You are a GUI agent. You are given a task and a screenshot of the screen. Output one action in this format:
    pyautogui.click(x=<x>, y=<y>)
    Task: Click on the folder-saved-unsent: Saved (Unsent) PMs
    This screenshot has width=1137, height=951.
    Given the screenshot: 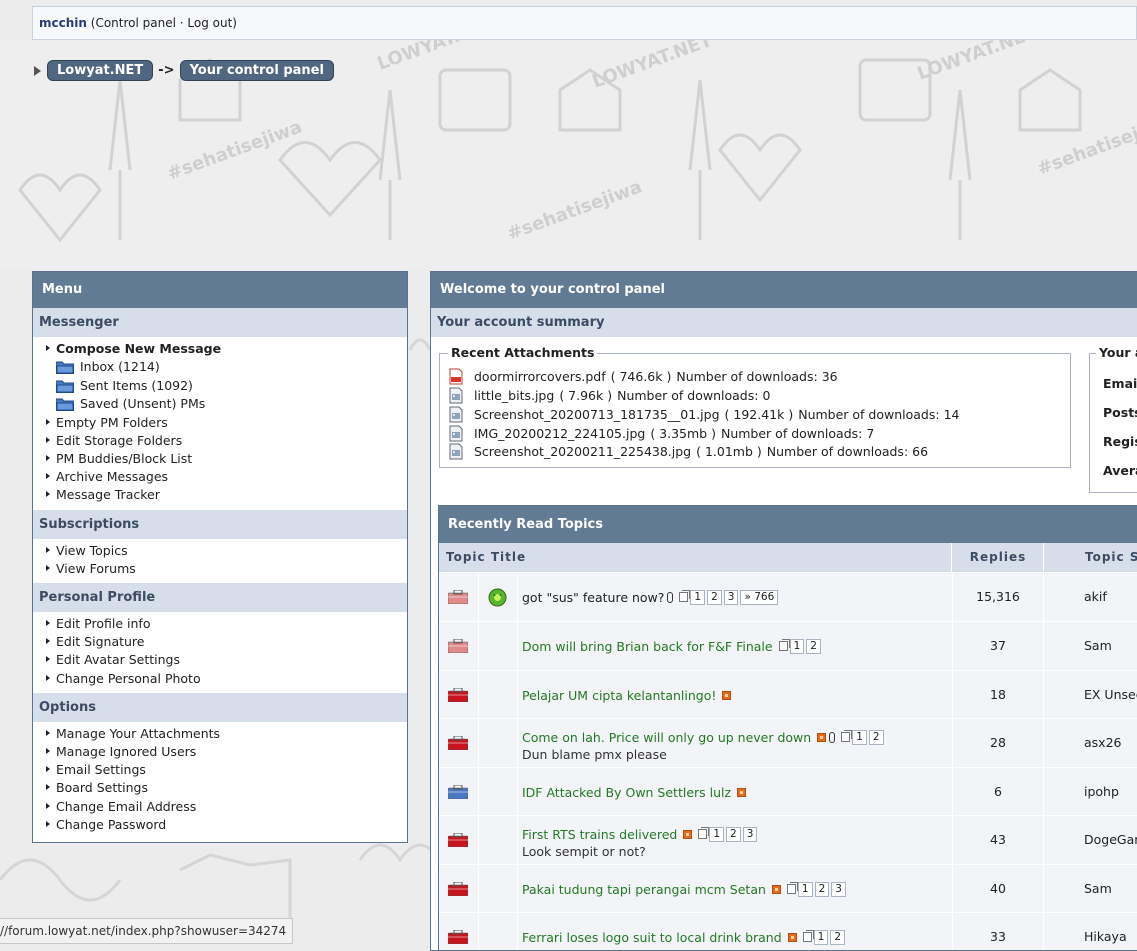 What is the action you would take?
    pyautogui.click(x=220, y=404)
    